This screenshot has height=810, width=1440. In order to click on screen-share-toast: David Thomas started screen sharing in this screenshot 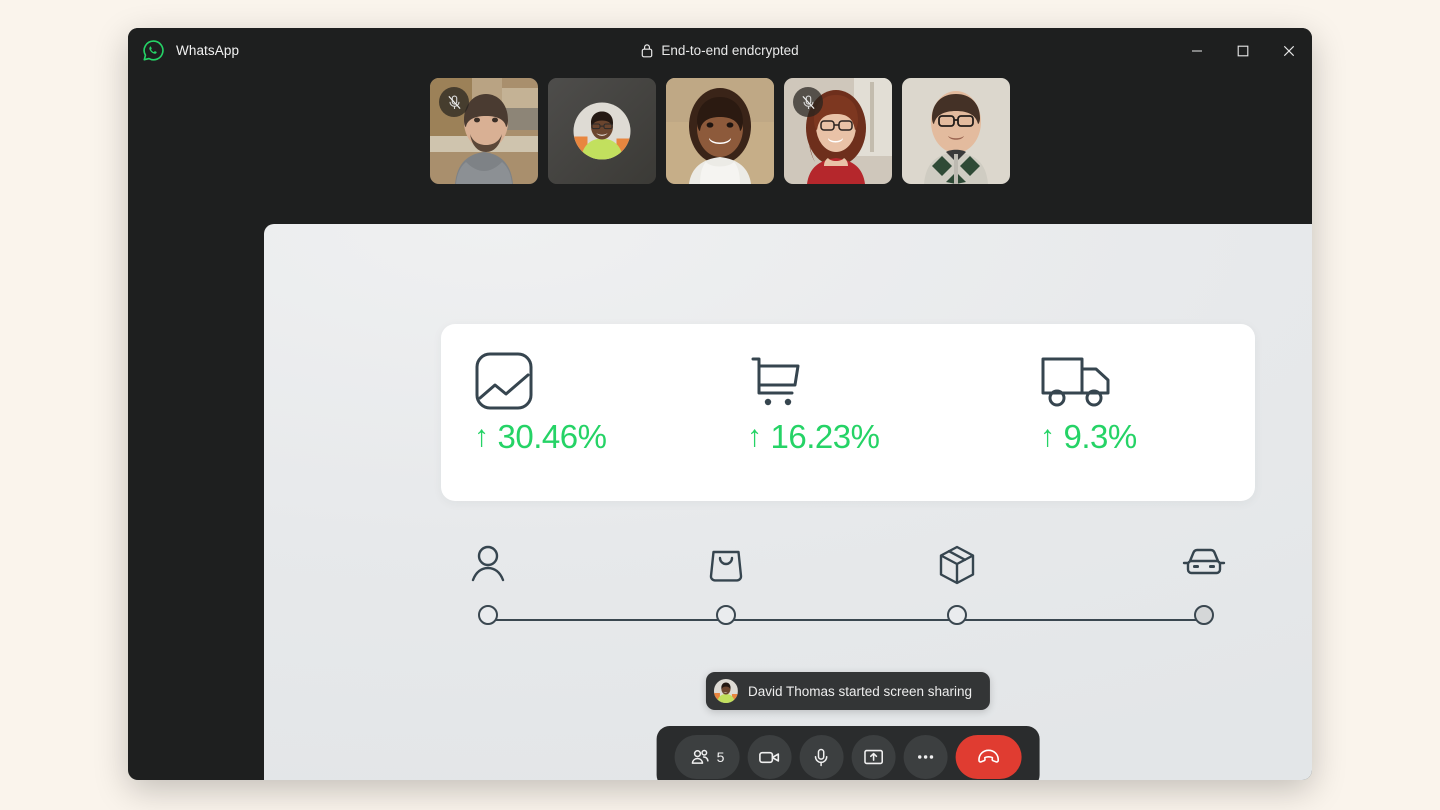, I will do `click(848, 691)`.